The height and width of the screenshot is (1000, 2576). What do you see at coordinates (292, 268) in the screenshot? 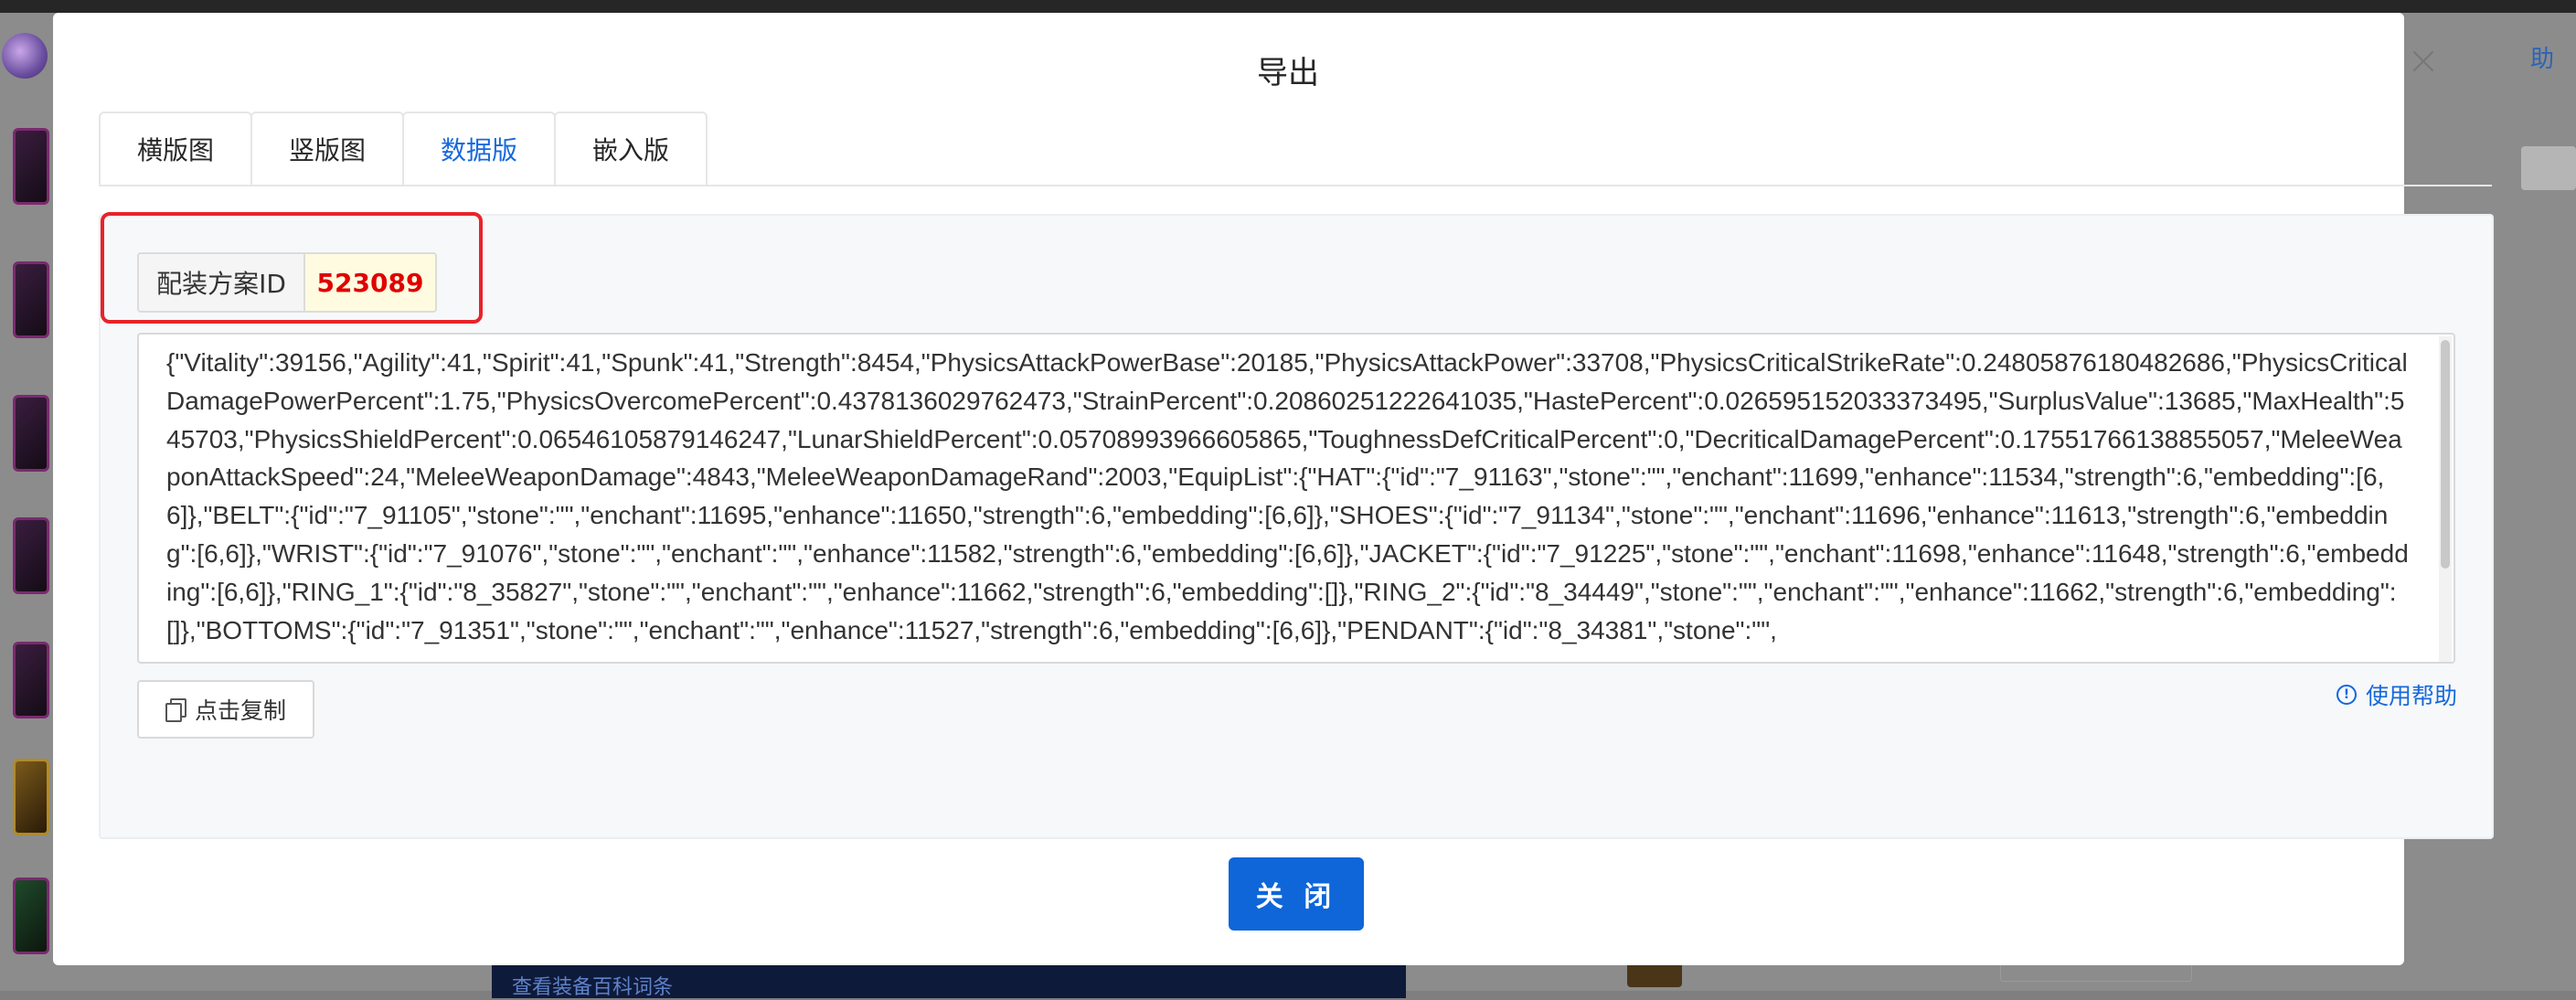
I see `config-id-highlight-box` at bounding box center [292, 268].